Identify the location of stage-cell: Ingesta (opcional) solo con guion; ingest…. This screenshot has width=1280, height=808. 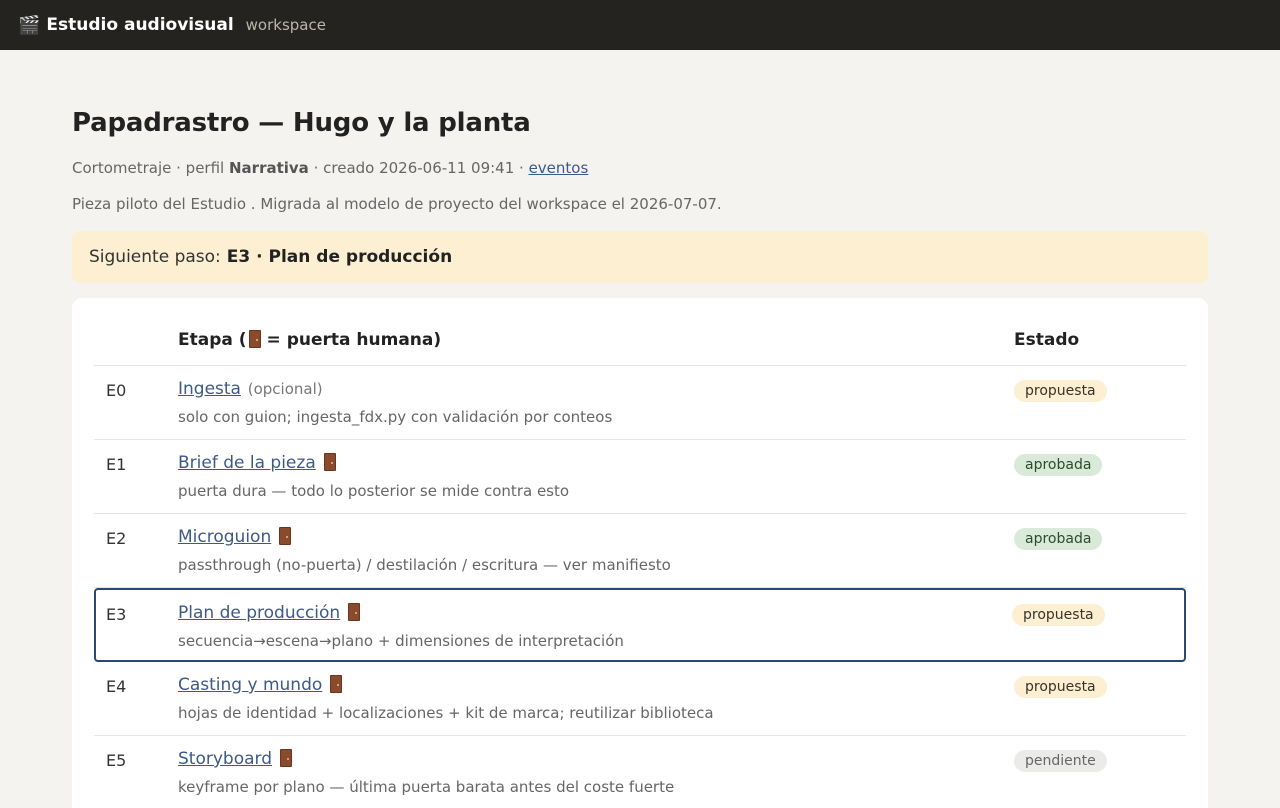
(596, 409).